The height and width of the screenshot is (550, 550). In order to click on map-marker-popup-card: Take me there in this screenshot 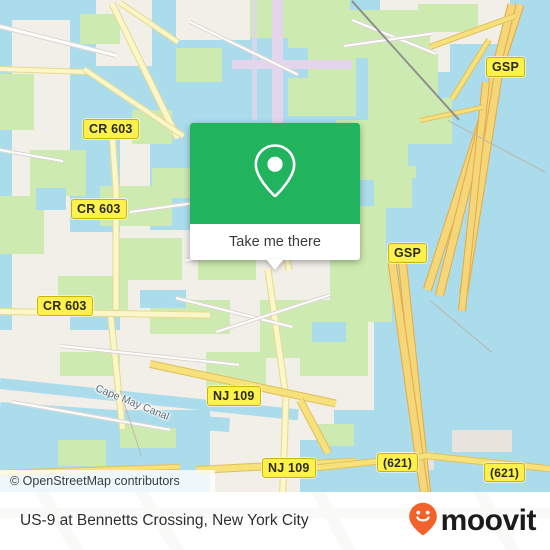, I will do `click(275, 196)`.